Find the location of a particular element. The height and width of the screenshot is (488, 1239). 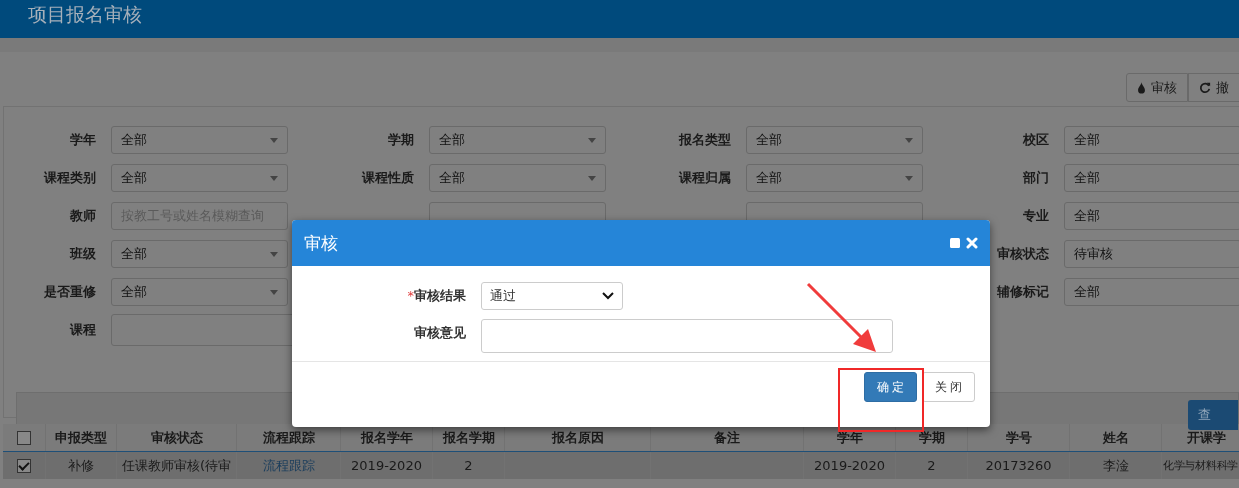

field-label: *审核结果 is located at coordinates (436, 296).